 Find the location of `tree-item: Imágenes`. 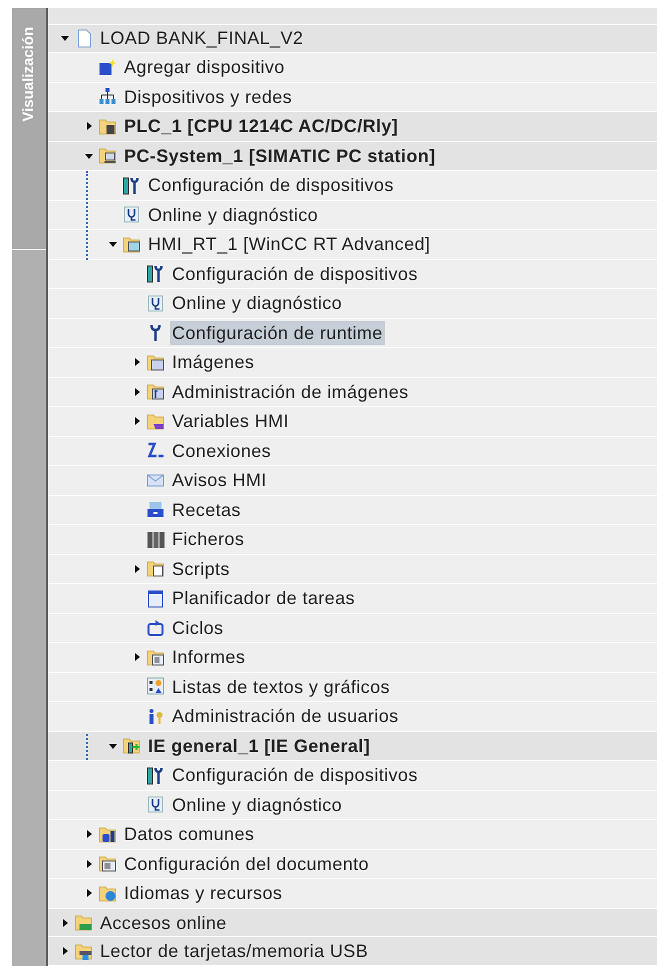

tree-item: Imágenes is located at coordinates (213, 362).